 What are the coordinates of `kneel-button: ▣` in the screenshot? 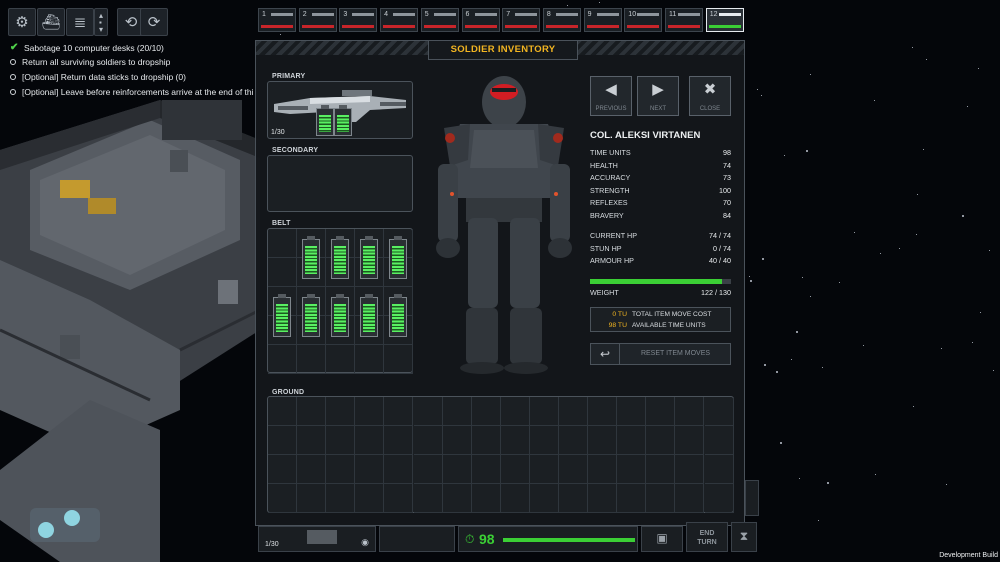 It's located at (662, 539).